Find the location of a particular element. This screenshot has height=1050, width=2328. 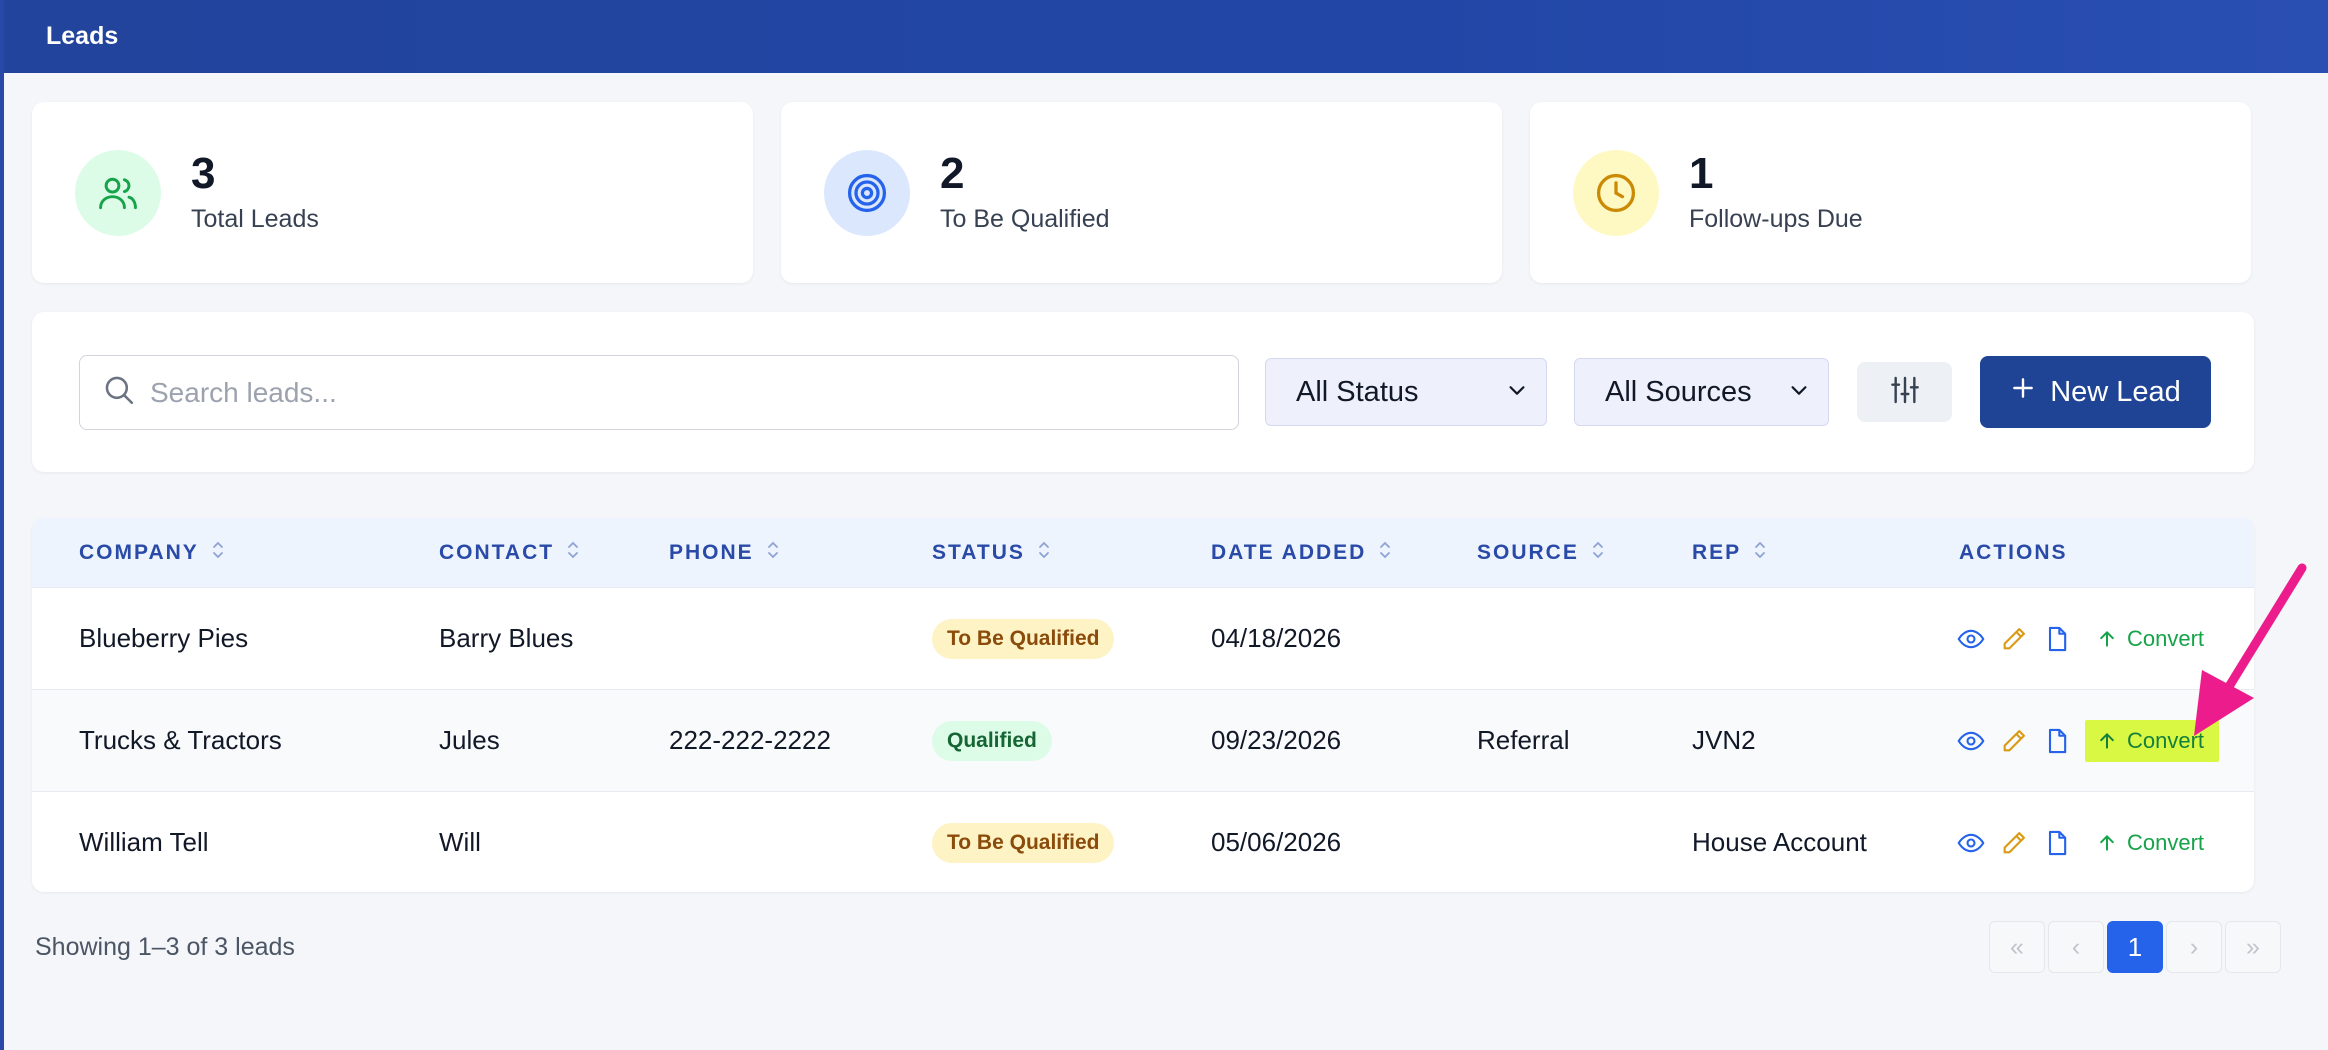

filter-panel: All Status All Sources New Lead is located at coordinates (1143, 392).